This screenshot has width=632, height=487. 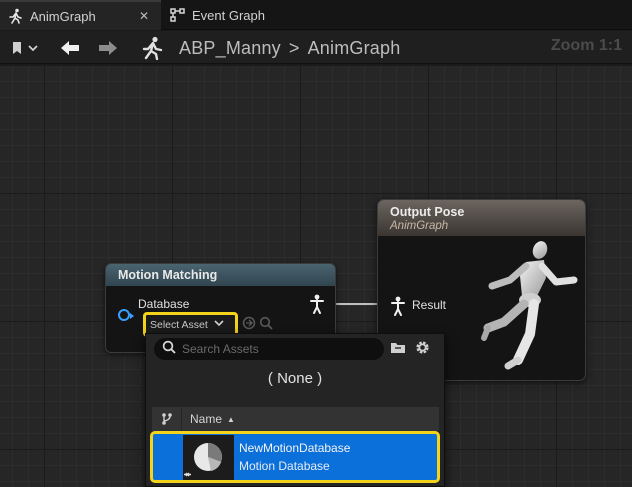 I want to click on branch-filter-icon, so click(x=167, y=419).